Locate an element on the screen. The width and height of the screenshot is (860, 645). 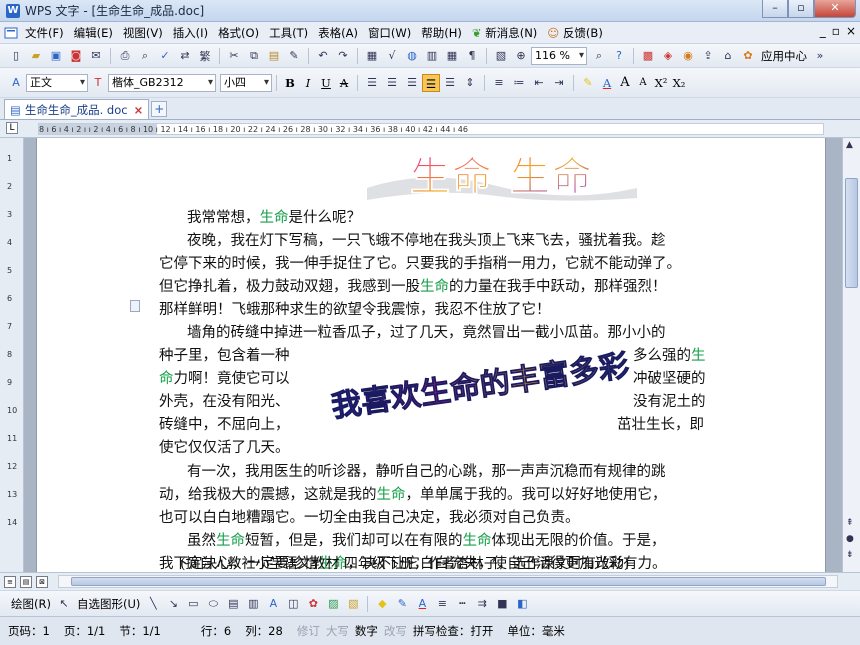
diagram-icon: ◫ is located at coordinates (293, 604).